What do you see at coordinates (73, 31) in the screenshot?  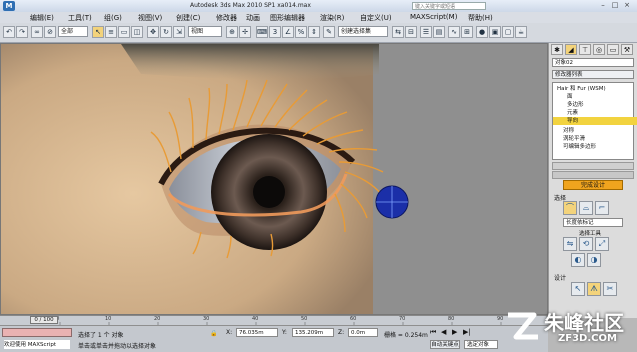 I see `selection-filter-dropdown: 全部` at bounding box center [73, 31].